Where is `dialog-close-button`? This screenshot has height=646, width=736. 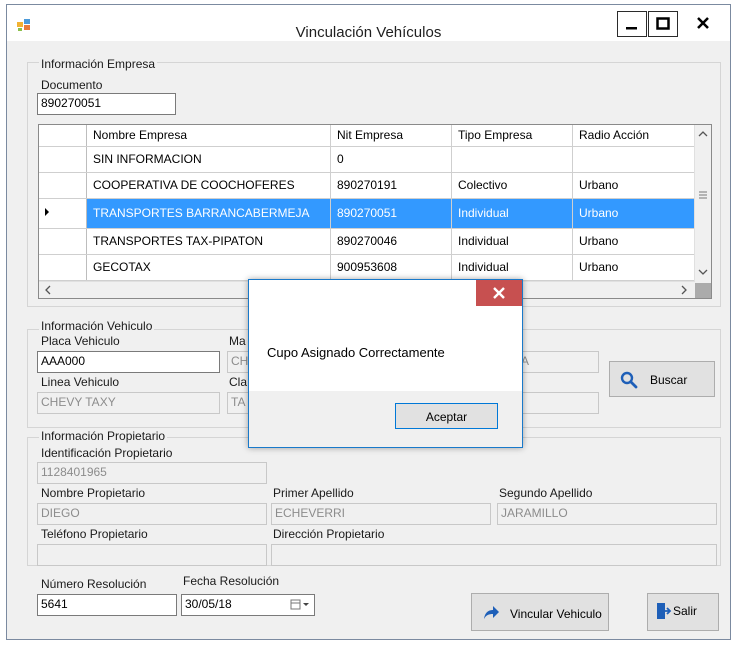
dialog-close-button is located at coordinates (499, 293).